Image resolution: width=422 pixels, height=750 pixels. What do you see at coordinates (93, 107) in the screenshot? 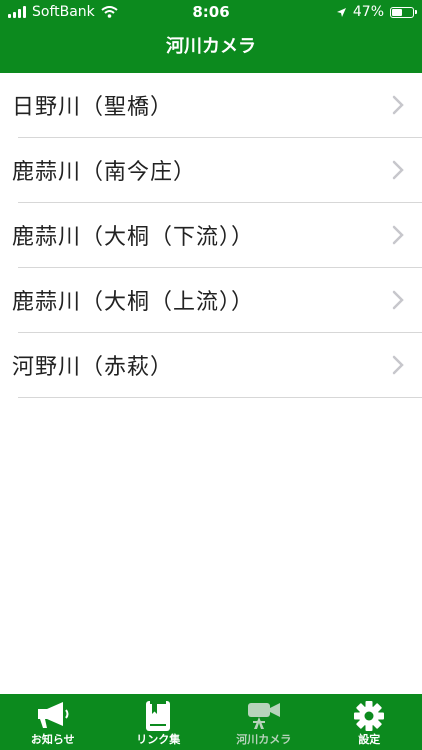
I see `list-item-label: 日野川（聖橋）` at bounding box center [93, 107].